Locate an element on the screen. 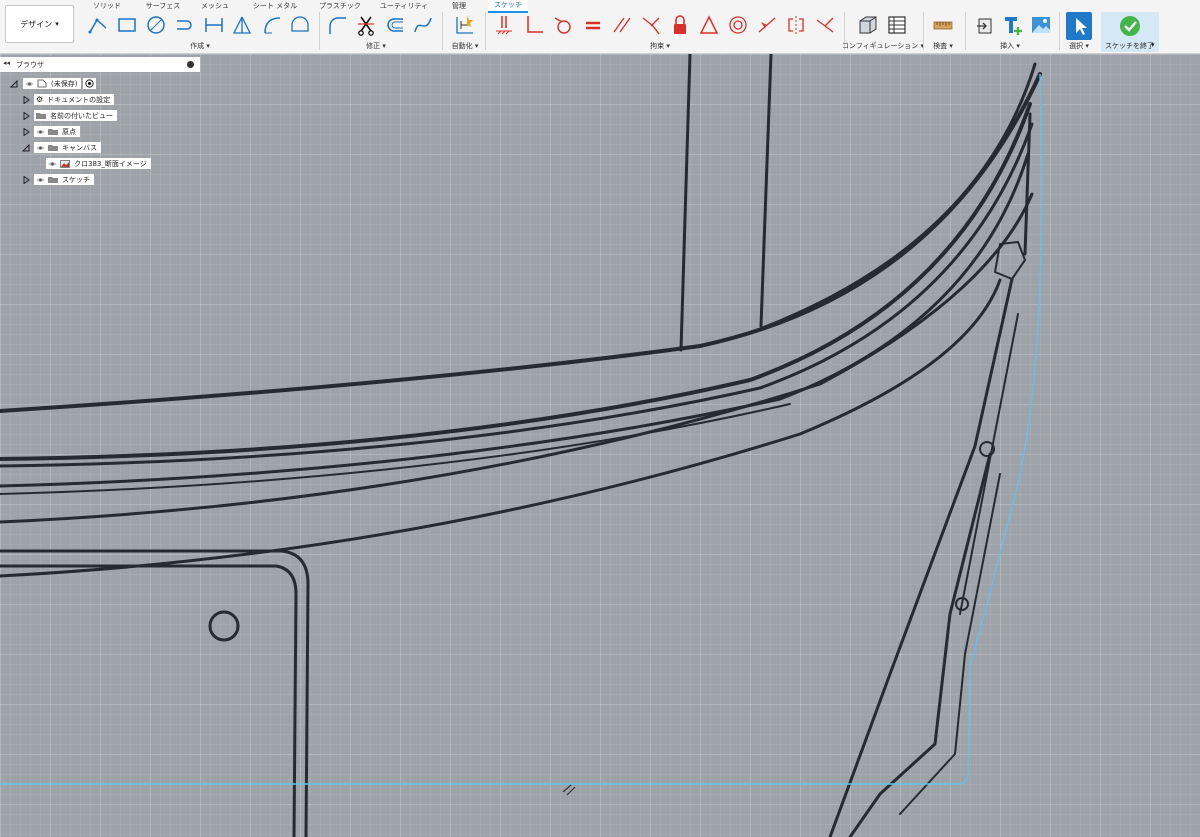  mirror-triangle-icon is located at coordinates (242, 25).